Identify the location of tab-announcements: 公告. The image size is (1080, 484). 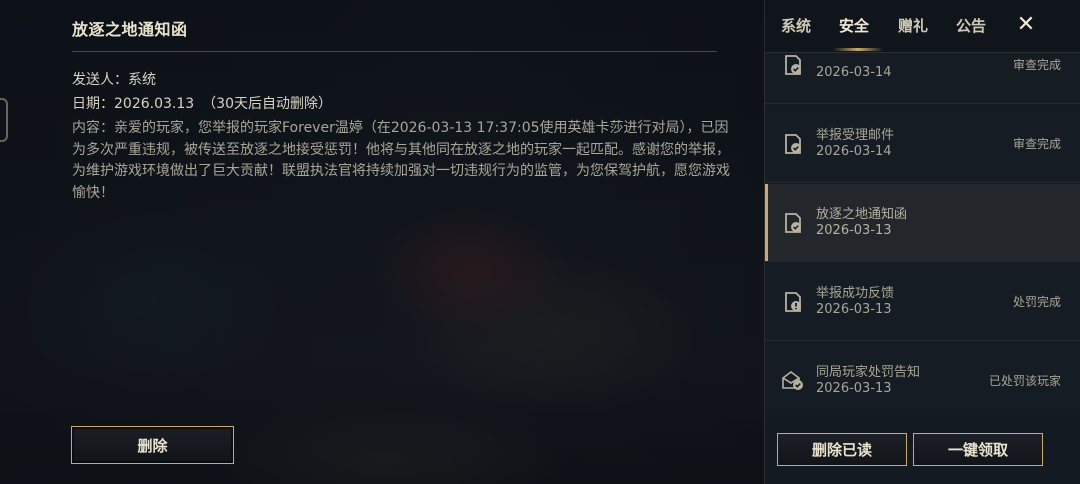
(971, 25).